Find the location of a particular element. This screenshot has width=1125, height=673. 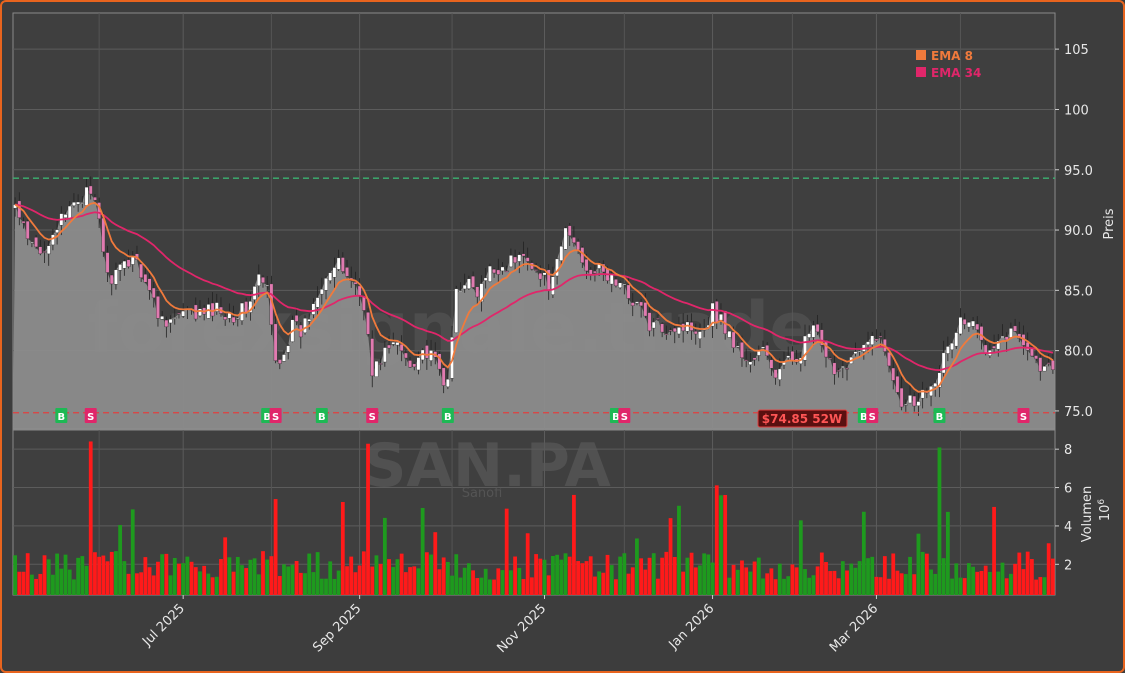

volume-tick-label: 8 is located at coordinates (1068, 450).